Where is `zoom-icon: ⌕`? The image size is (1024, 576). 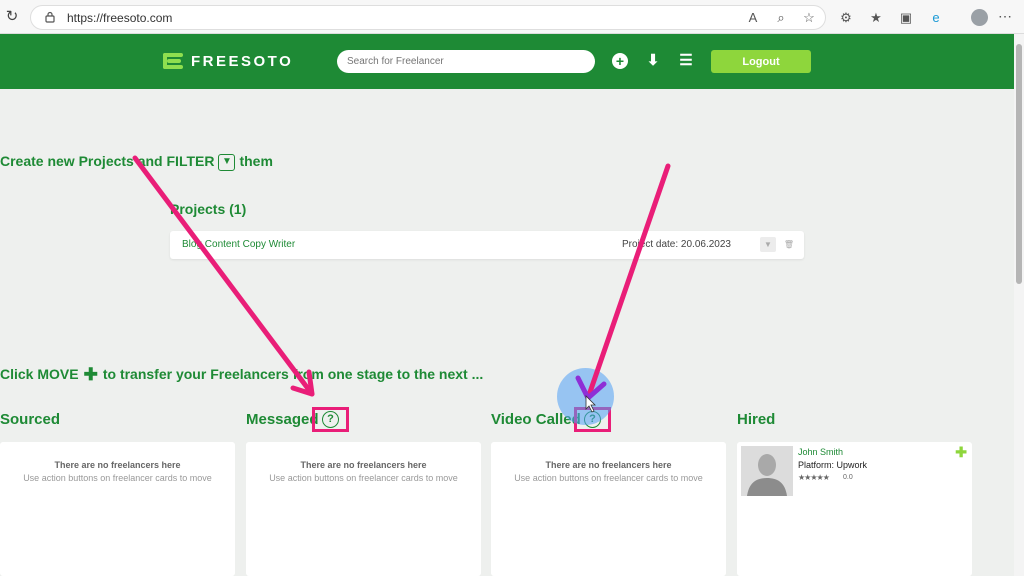
zoom-icon: ⌕ is located at coordinates (781, 18).